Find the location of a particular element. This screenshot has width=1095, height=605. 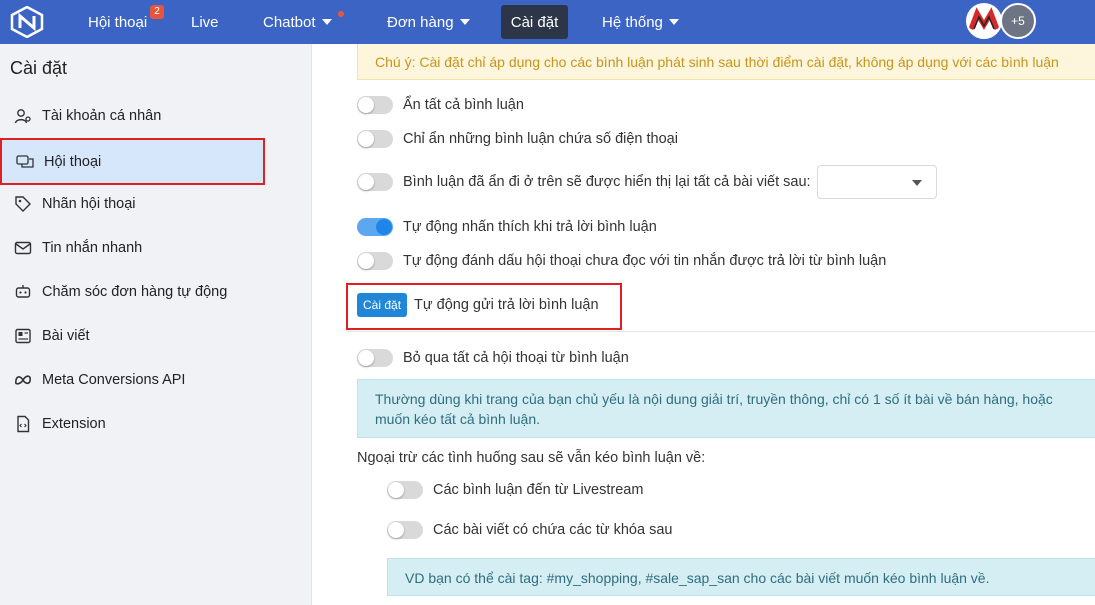

nav-conversations-label: Hội thoại is located at coordinates (118, 22).